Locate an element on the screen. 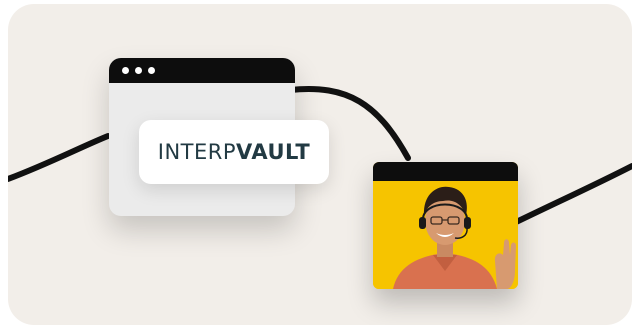 The image size is (637, 329). video-call-window is located at coordinates (445, 225).